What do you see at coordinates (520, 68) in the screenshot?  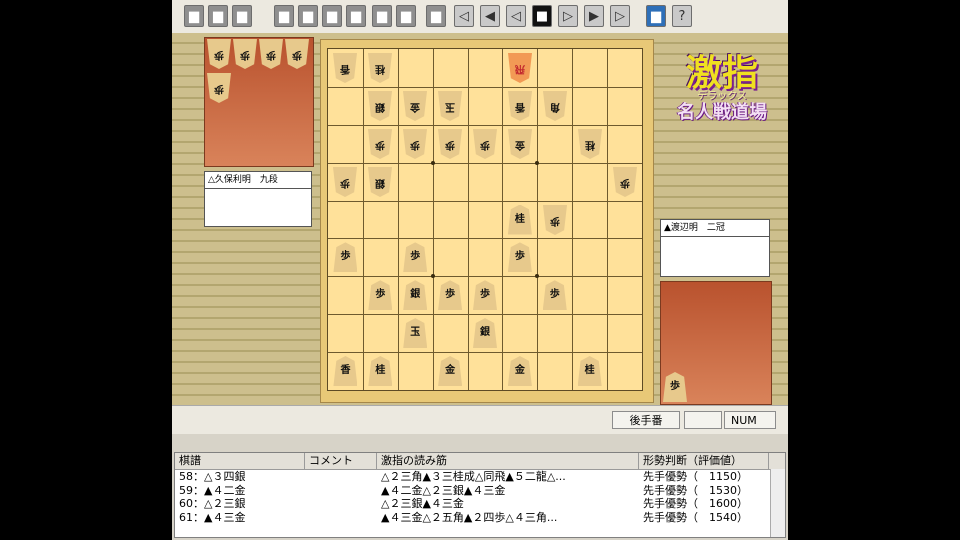 I see `gote-piece: 飛` at bounding box center [520, 68].